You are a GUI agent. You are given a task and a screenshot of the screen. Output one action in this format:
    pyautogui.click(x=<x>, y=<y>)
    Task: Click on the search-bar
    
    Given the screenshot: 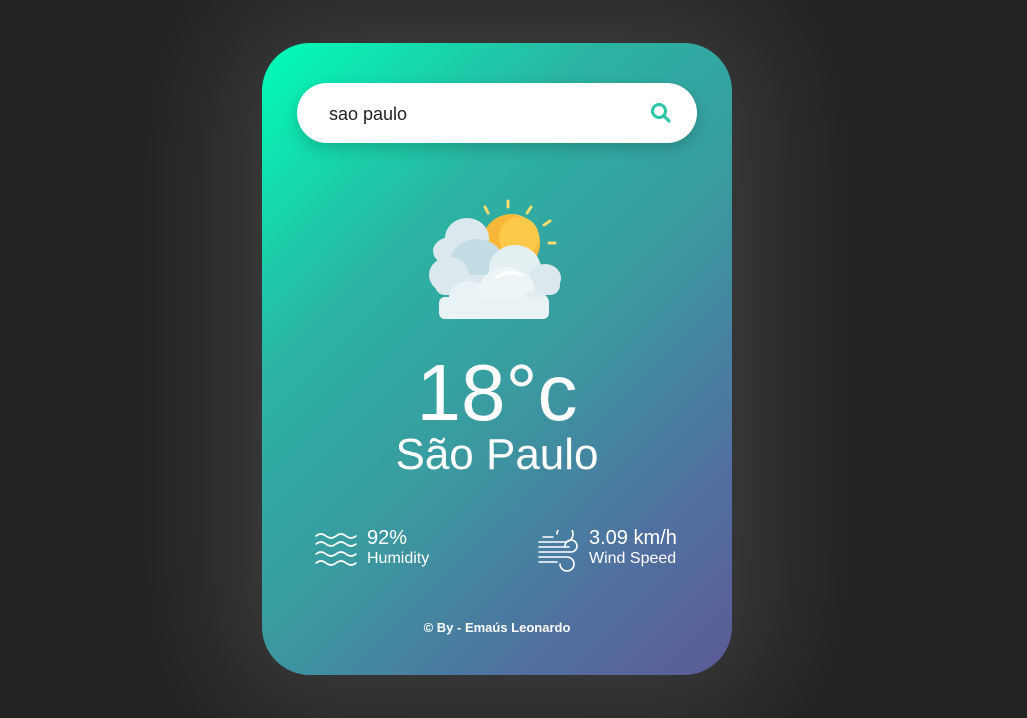 What is the action you would take?
    pyautogui.click(x=497, y=113)
    